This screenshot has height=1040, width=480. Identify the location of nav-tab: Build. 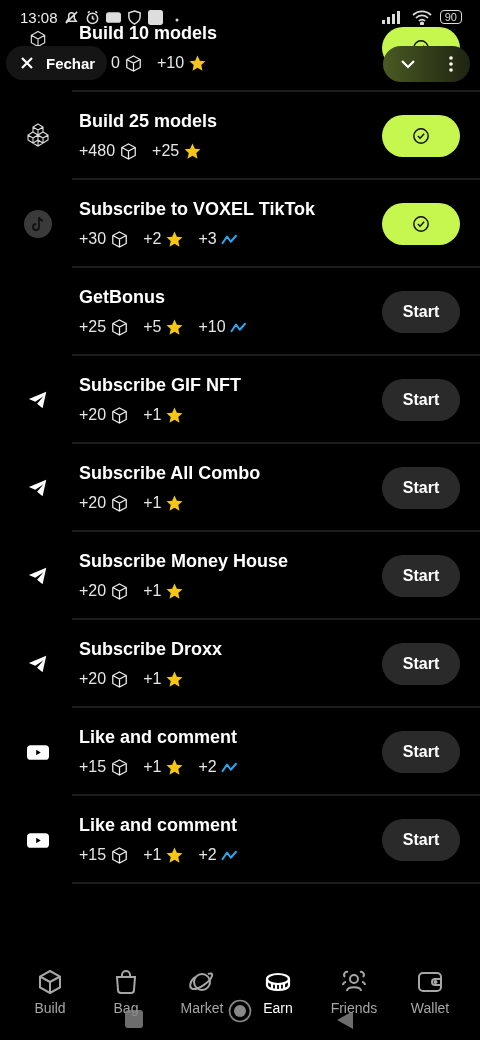
(50, 992).